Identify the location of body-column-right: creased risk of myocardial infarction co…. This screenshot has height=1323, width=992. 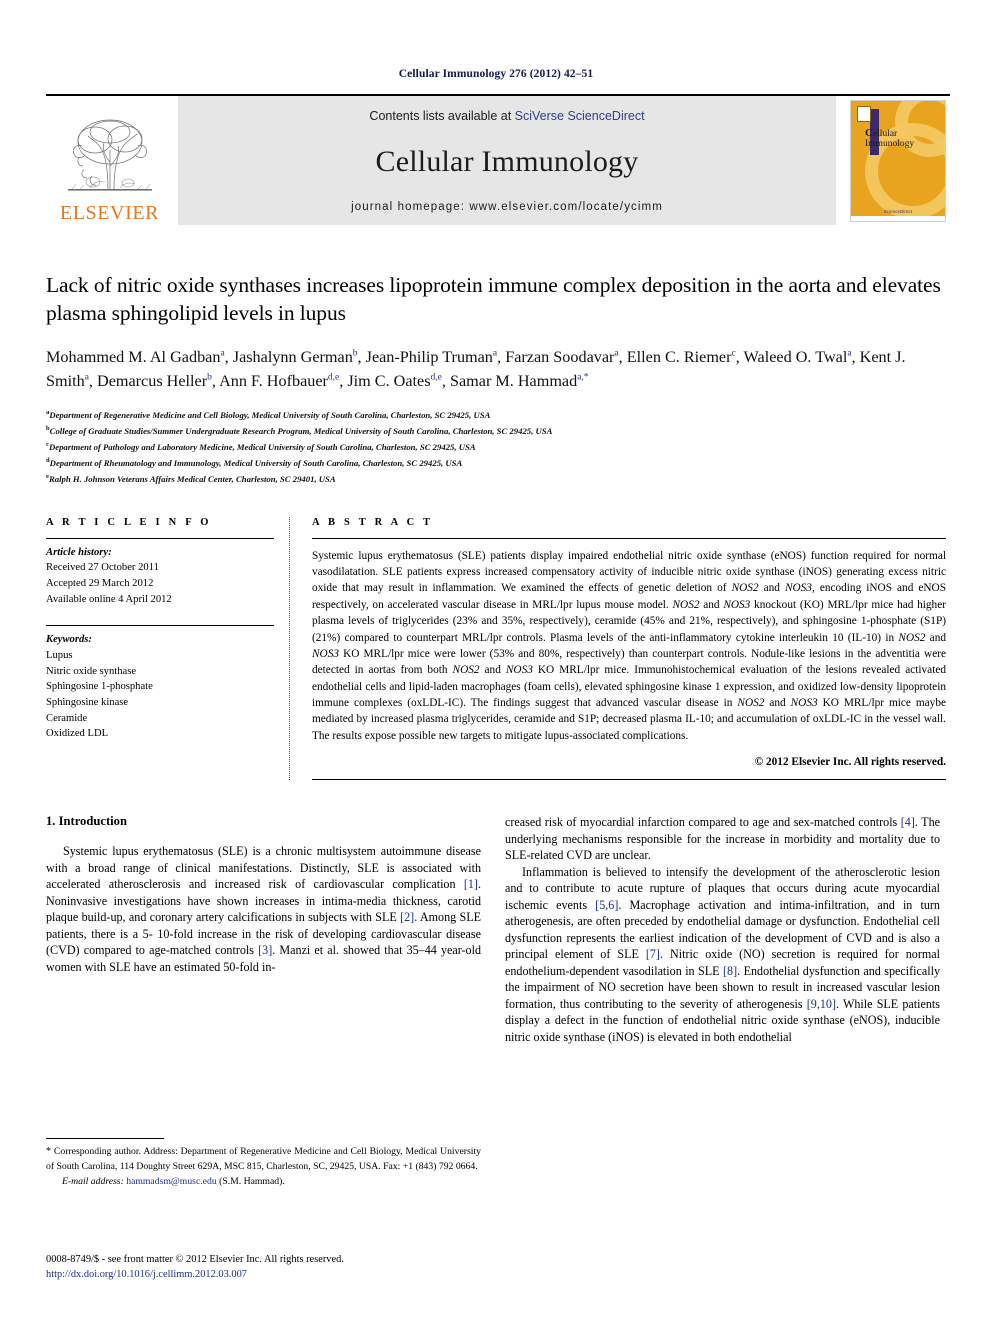
(722, 929).